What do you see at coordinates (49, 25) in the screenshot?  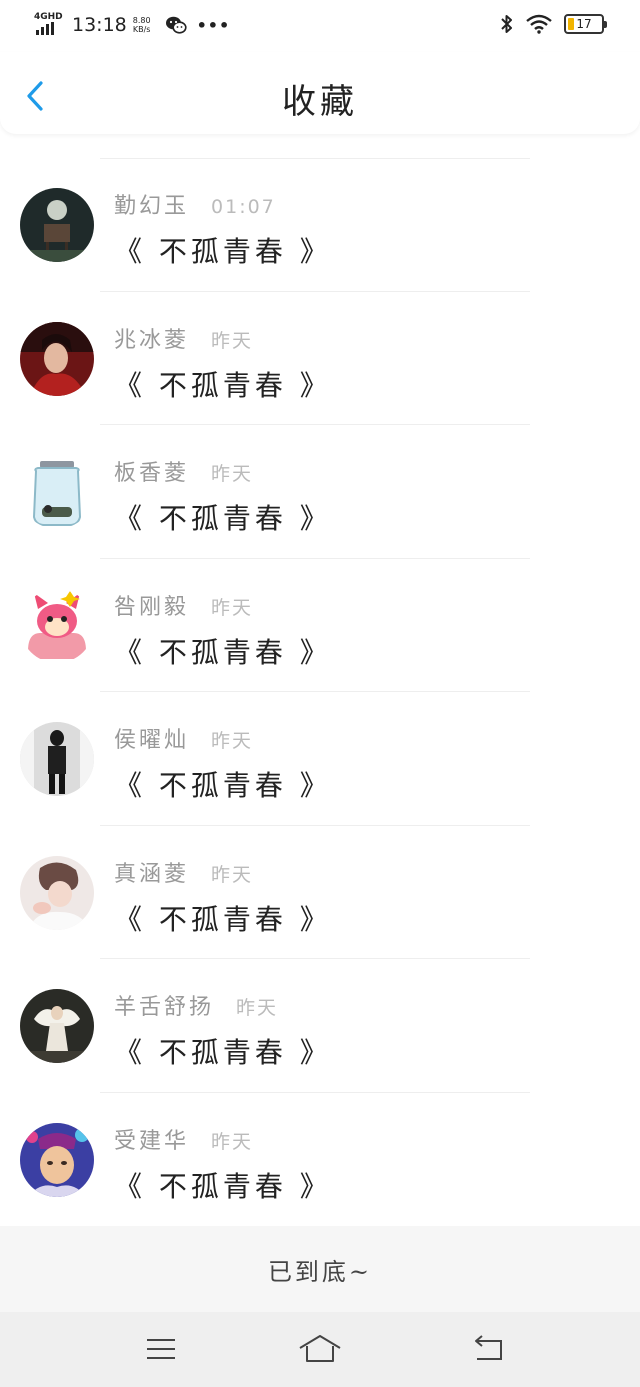 I see `cellular-signal-icon: 4GHD` at bounding box center [49, 25].